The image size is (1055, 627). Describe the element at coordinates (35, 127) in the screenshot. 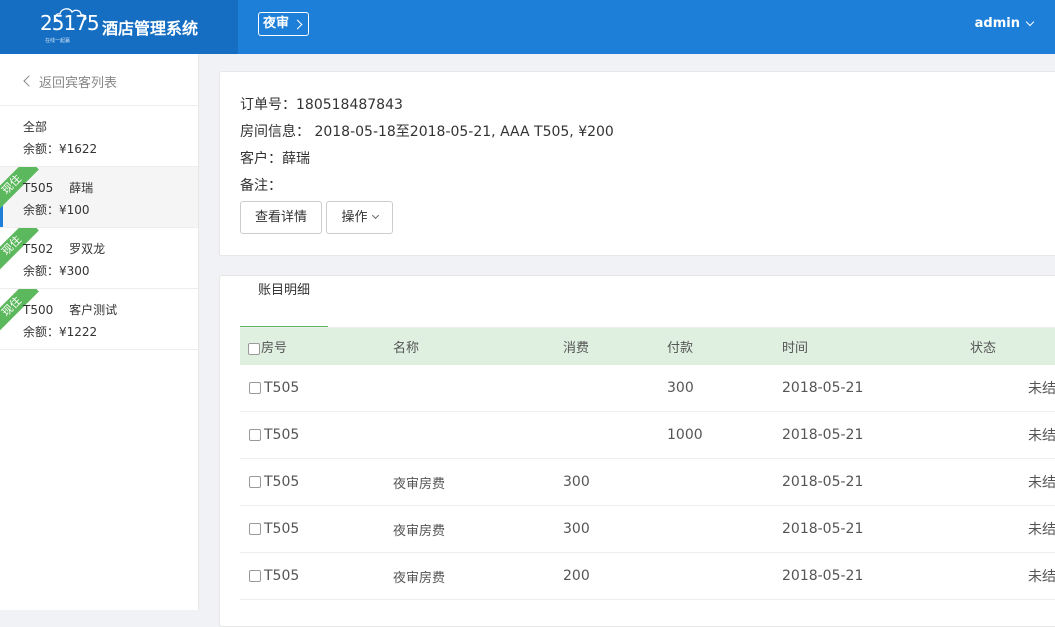

I see `guest-room: 全部` at that location.